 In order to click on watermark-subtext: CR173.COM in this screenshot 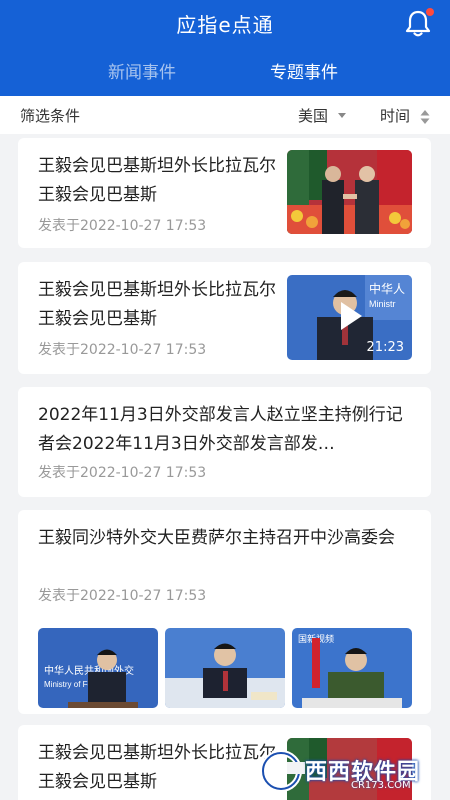, I will do `click(381, 785)`.